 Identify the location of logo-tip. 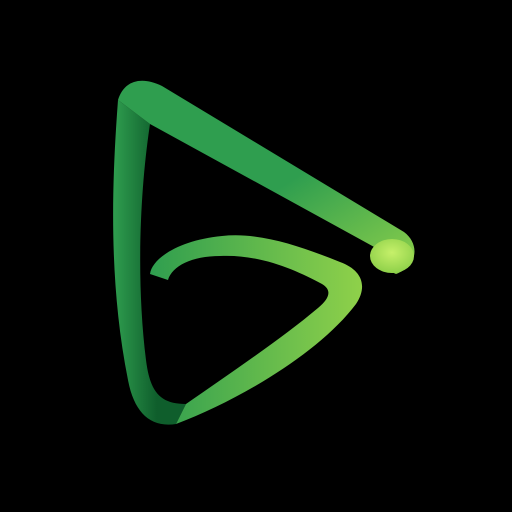
(392, 256).